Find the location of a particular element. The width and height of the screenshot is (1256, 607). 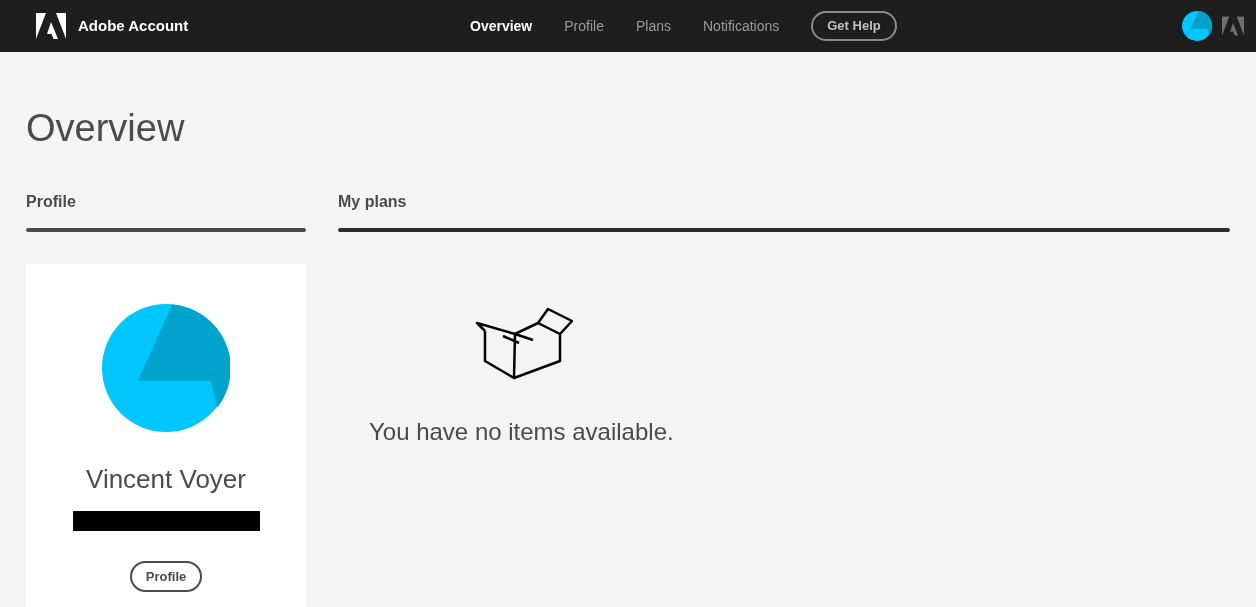

logo-icon is located at coordinates (51, 26).